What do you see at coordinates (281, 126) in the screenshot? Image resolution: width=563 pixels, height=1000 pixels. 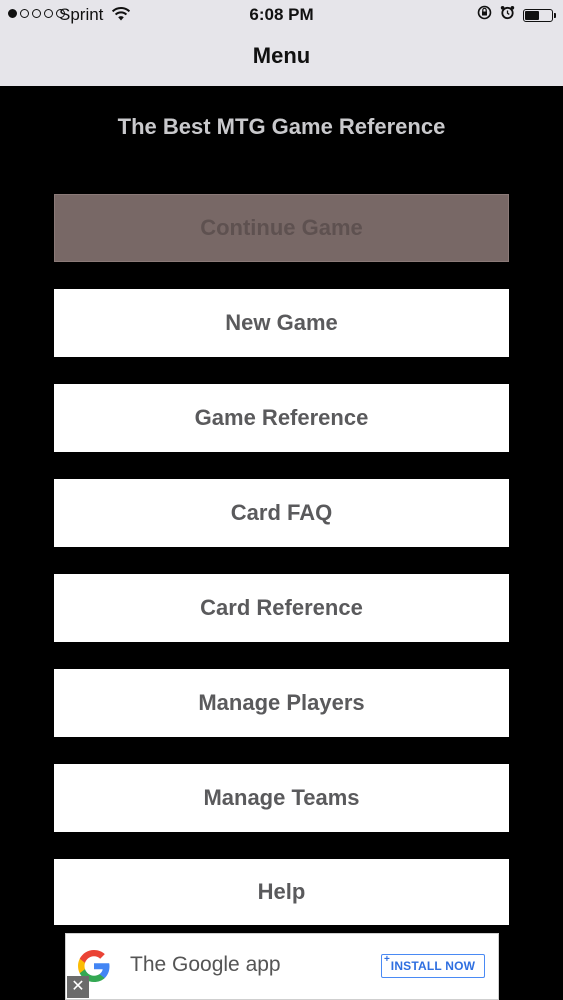 I see `page-subtitle: The Best MTG Game Reference` at bounding box center [281, 126].